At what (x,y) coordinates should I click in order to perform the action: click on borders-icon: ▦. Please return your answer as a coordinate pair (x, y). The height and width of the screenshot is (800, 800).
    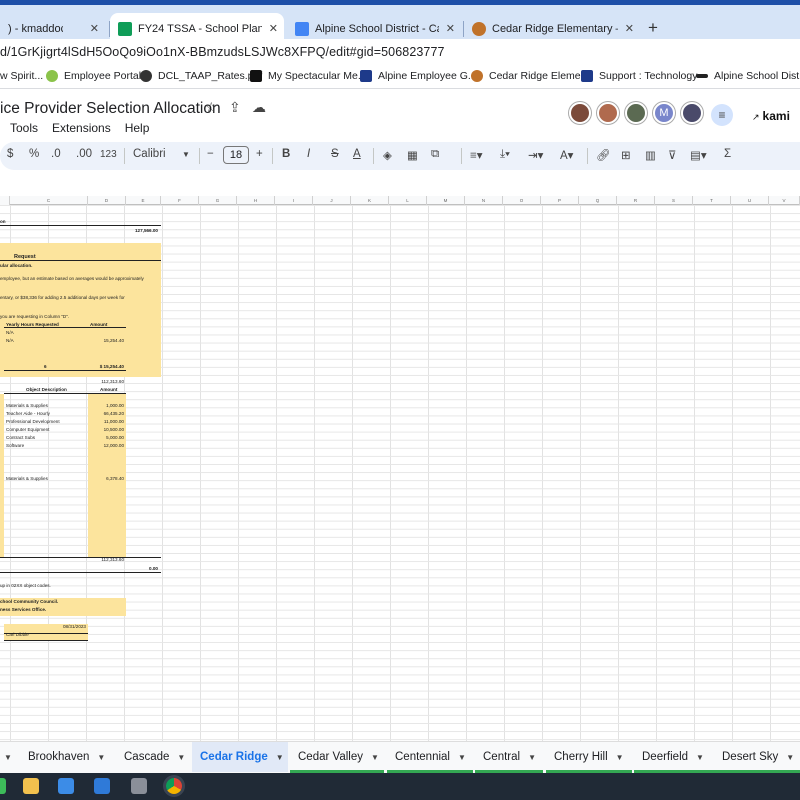
    Looking at the image, I should click on (412, 155).